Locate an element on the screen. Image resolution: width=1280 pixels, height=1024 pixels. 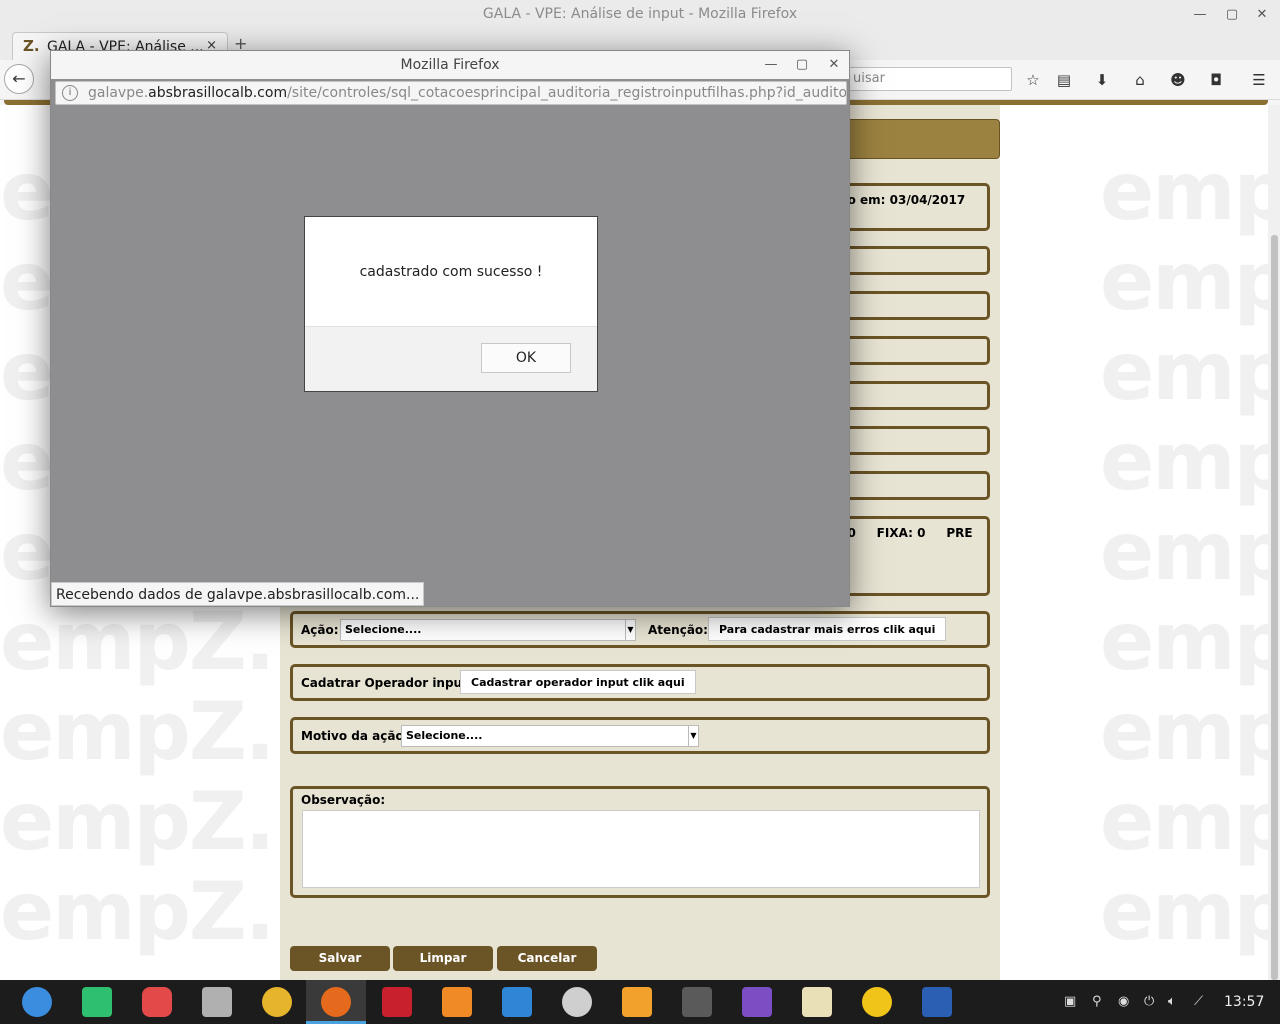
star-icon: ☆ is located at coordinates (1033, 80).